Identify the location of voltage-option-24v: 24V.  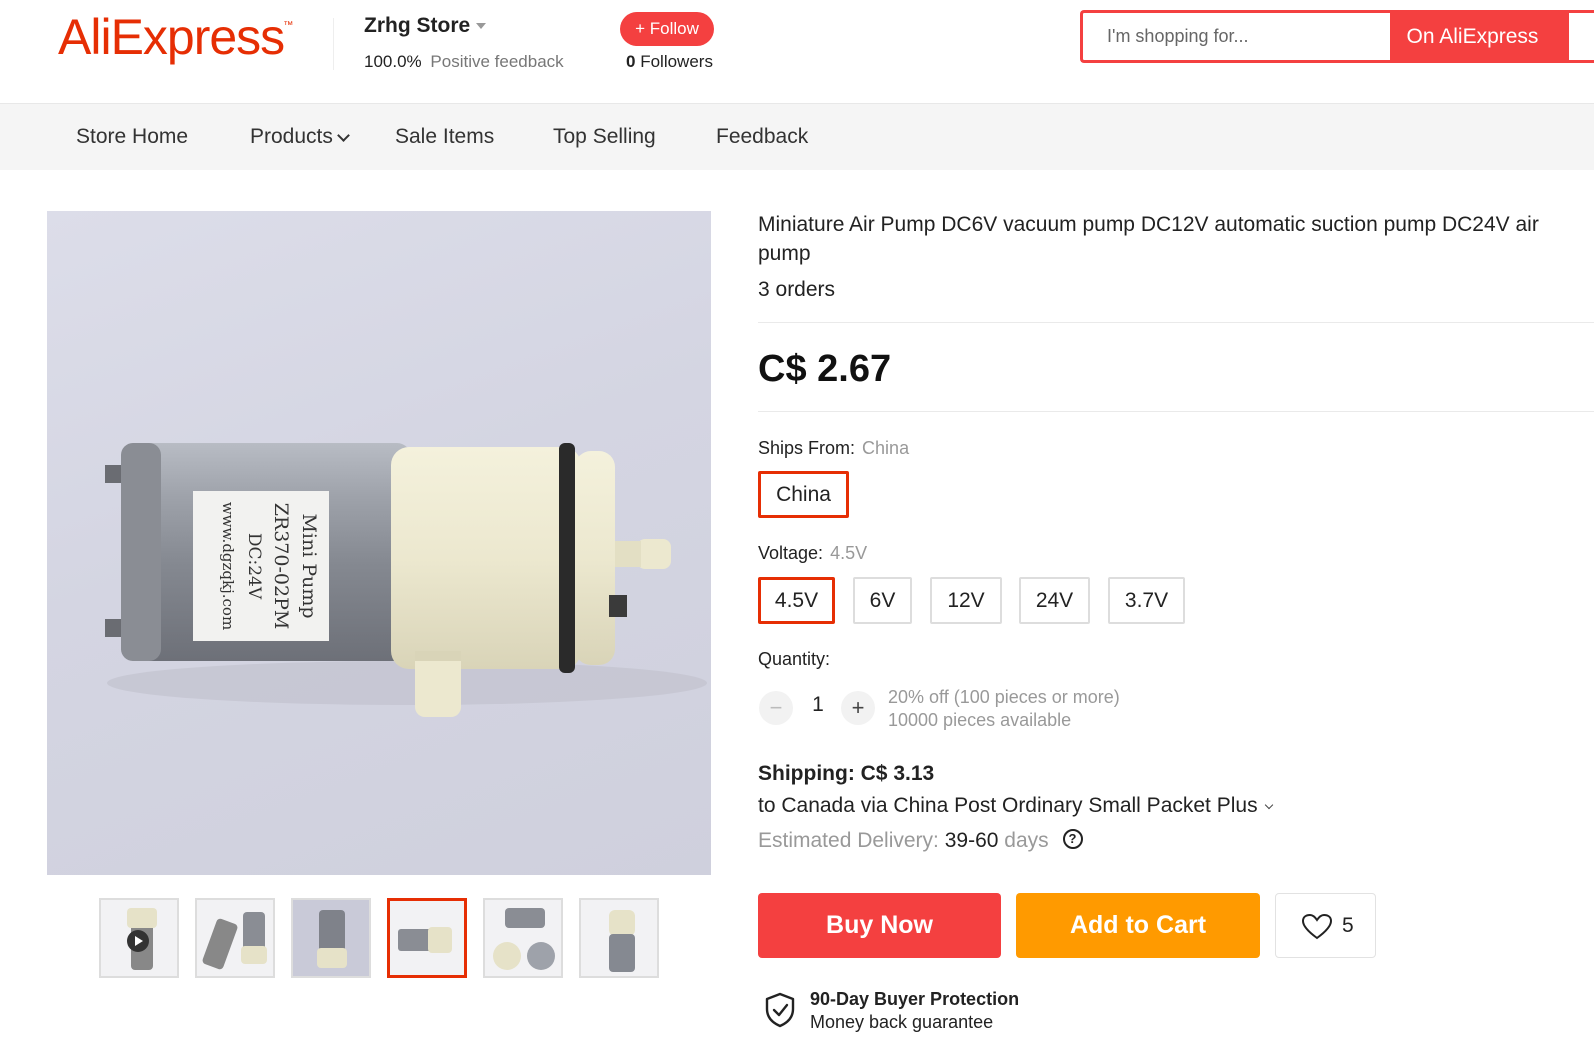
(1054, 600).